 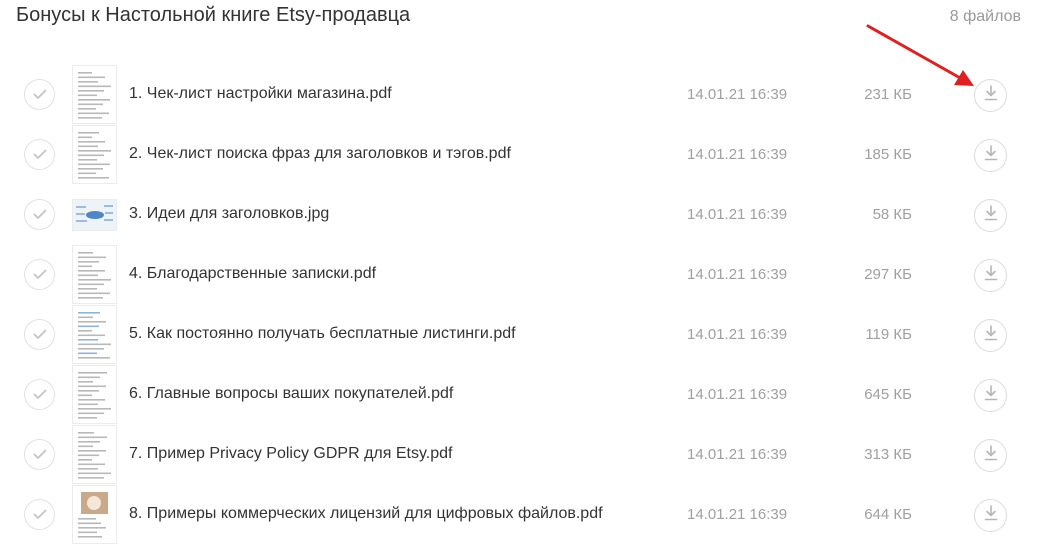 I want to click on file-name-link: 6. Главные вопросы ваших покупателей.pdf, so click(x=291, y=394).